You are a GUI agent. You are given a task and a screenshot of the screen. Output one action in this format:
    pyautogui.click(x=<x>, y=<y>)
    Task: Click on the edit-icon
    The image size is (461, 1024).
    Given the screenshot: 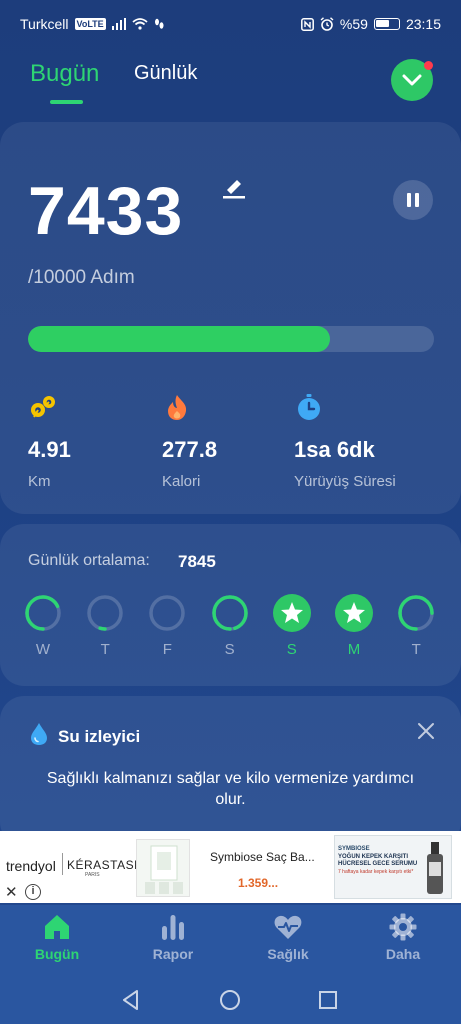 What is the action you would take?
    pyautogui.click(x=234, y=187)
    